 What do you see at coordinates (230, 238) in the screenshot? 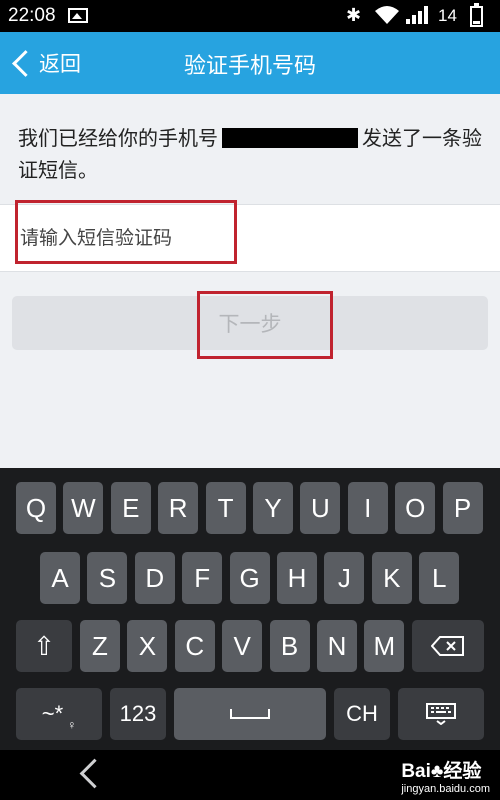
I see `sms-code-input` at bounding box center [230, 238].